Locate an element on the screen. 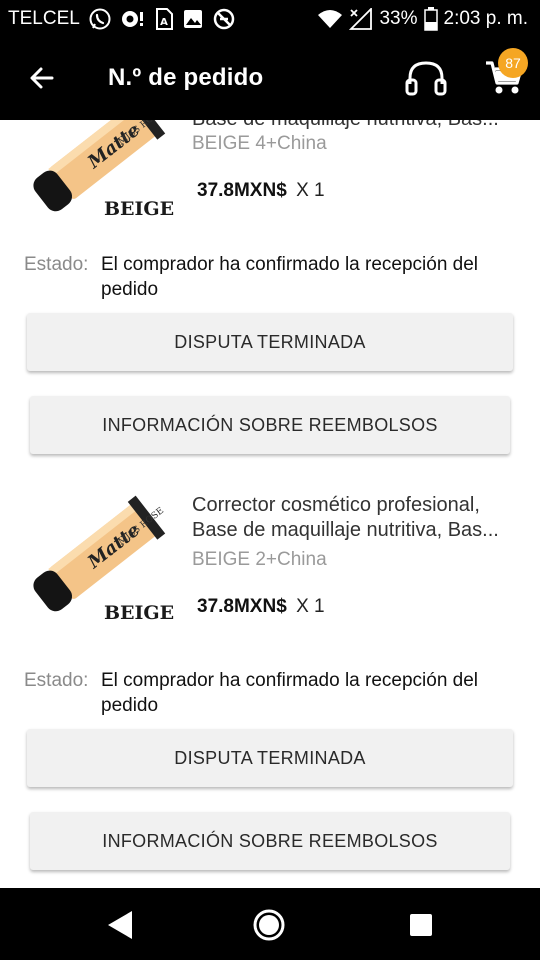 The height and width of the screenshot is (960, 540). recents-square-icon is located at coordinates (421, 925).